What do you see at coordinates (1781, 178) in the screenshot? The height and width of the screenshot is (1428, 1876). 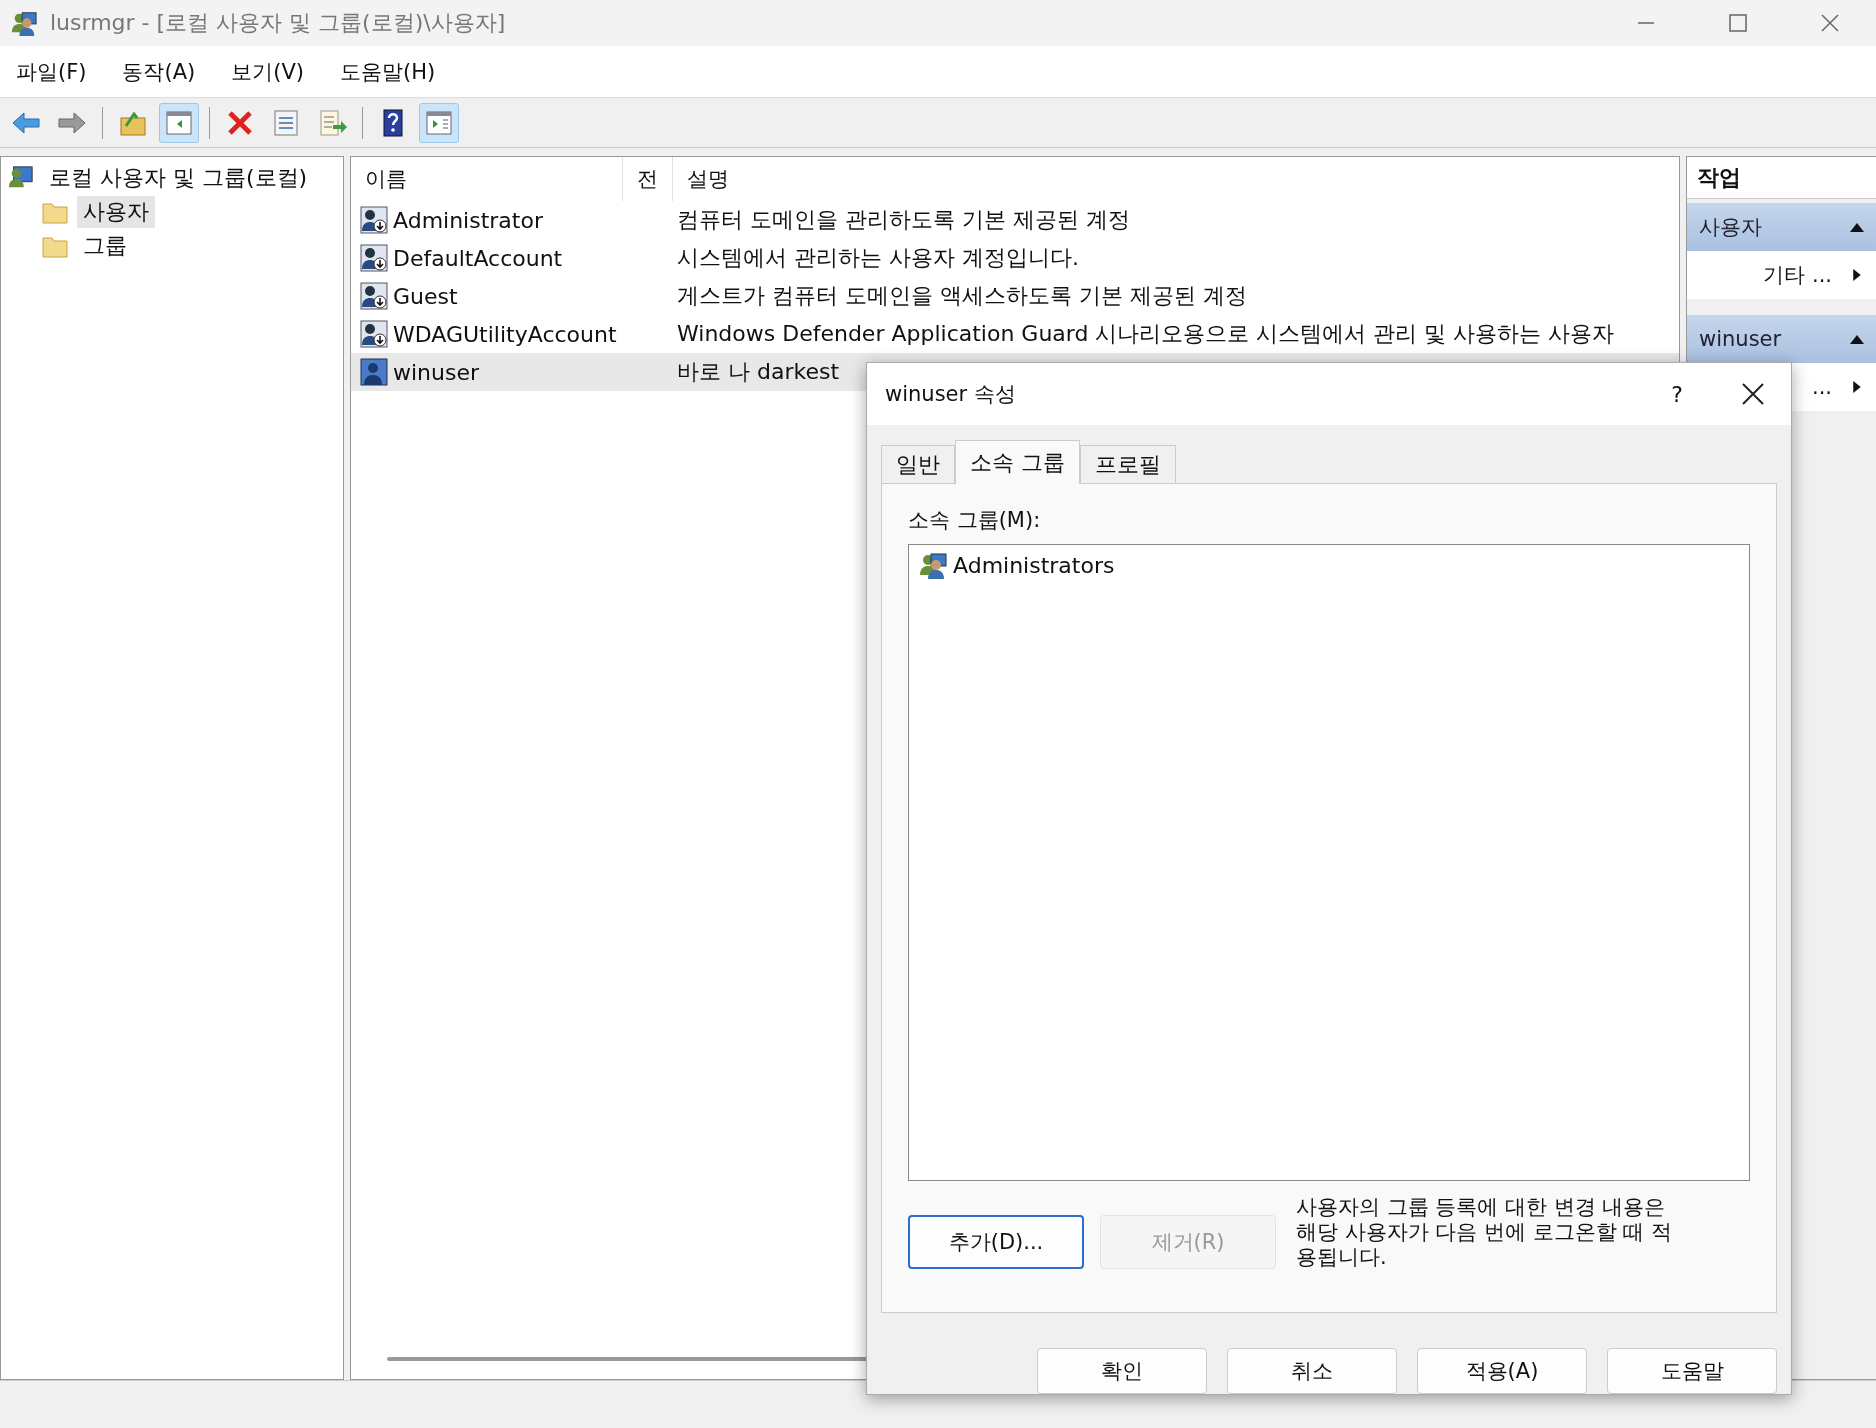 I see `actions-header: 작업` at bounding box center [1781, 178].